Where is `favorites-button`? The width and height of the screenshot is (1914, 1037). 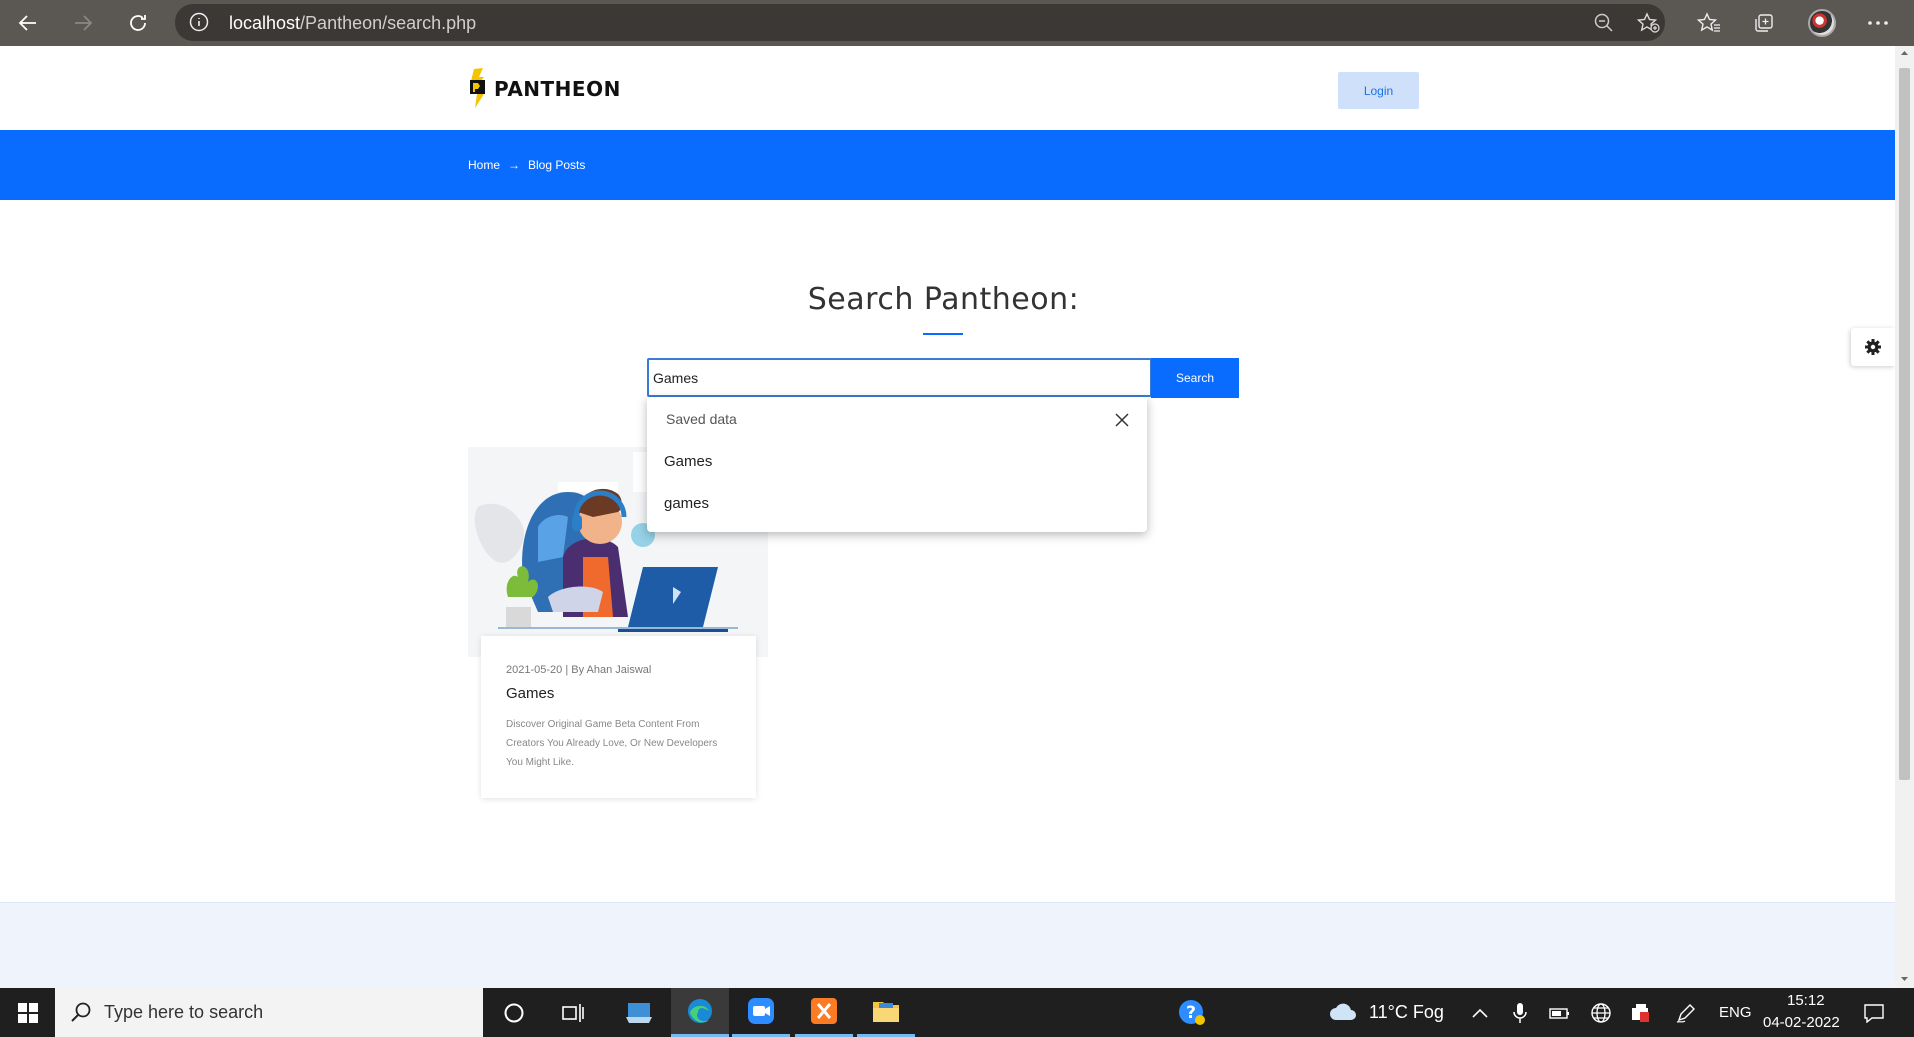 favorites-button is located at coordinates (1709, 23).